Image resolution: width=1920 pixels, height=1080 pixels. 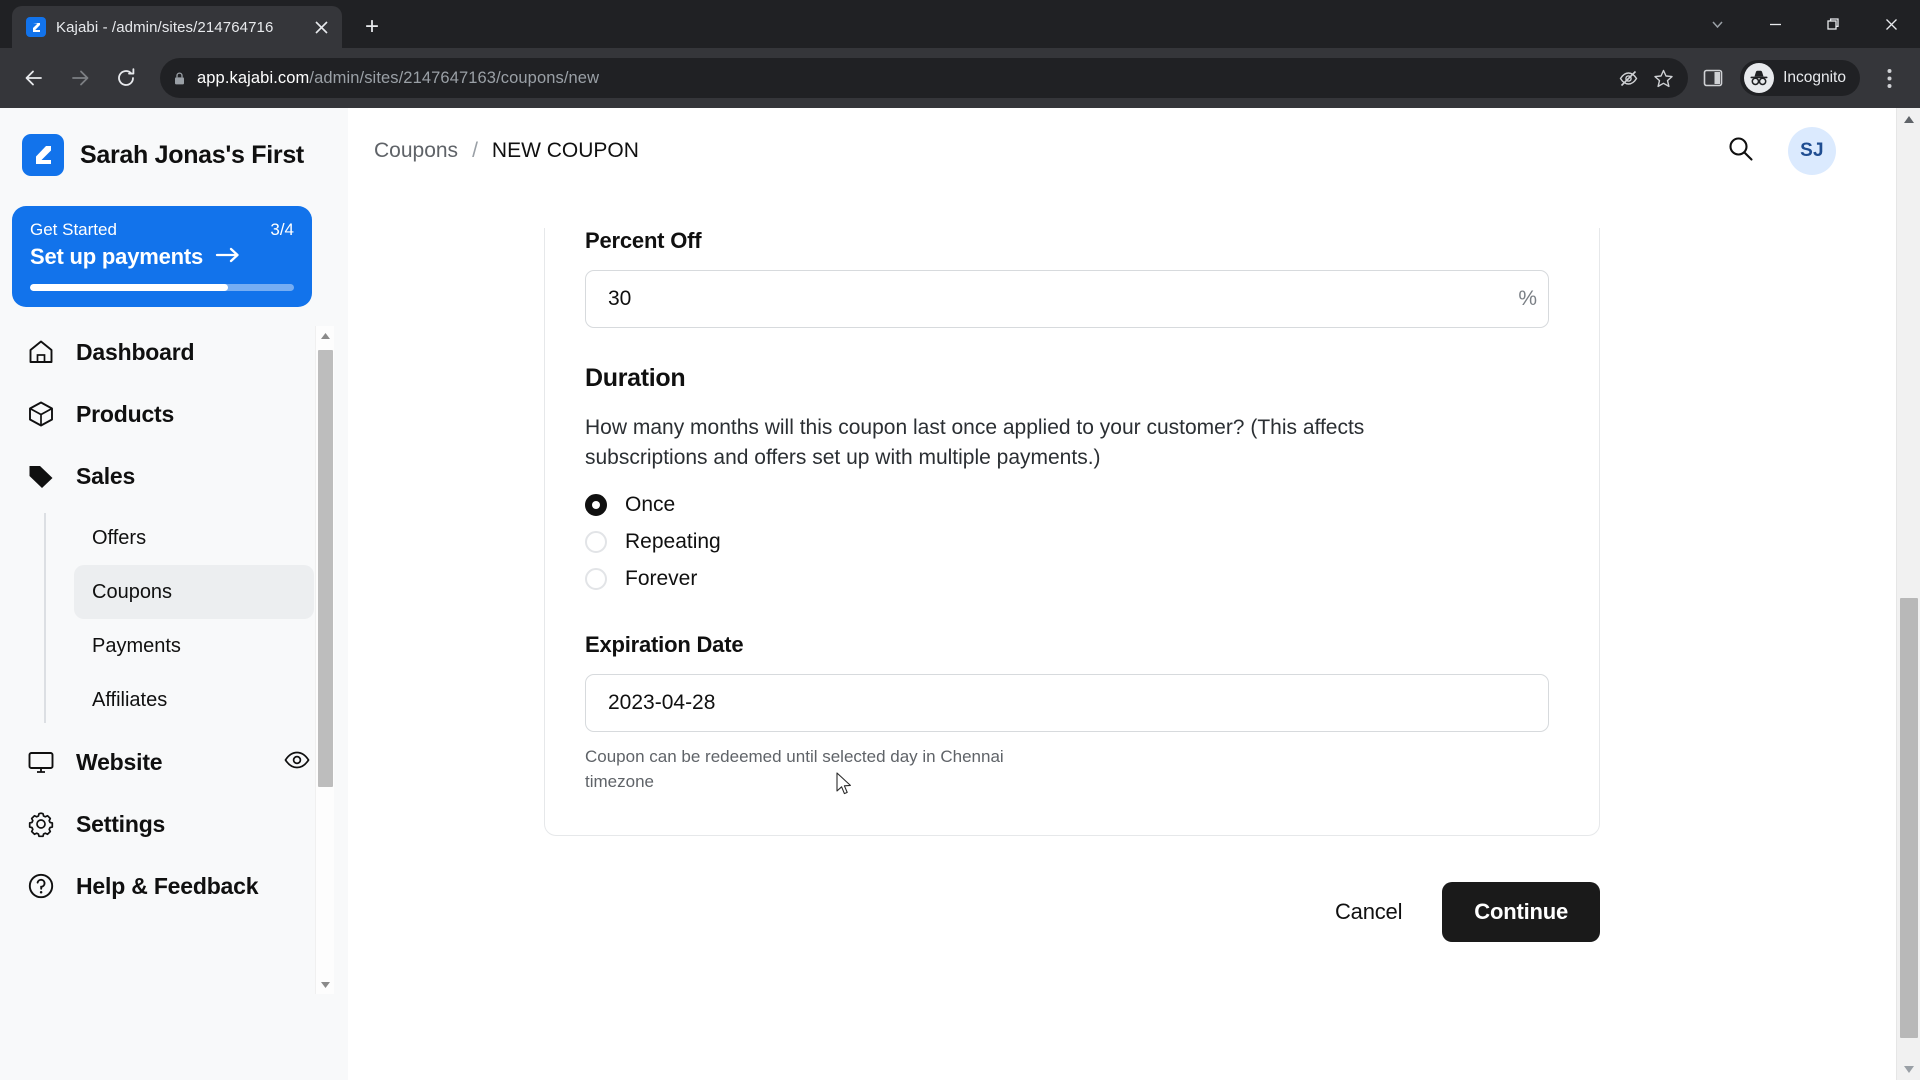 I want to click on new-tab-button: +, so click(x=372, y=27).